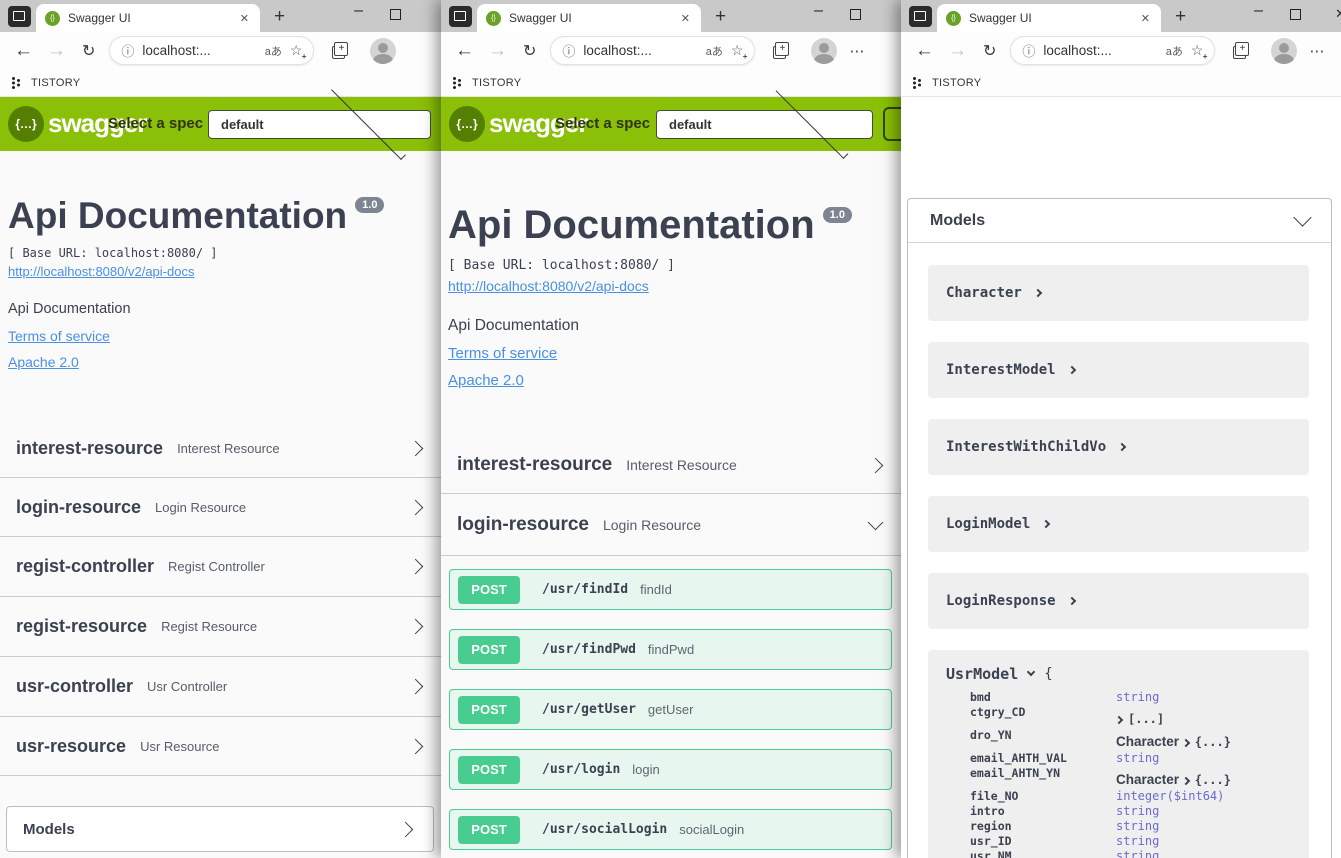 Image resolution: width=1341 pixels, height=858 pixels. Describe the element at coordinates (1118, 370) in the screenshot. I see `model-interestmodel: InterestModel` at that location.